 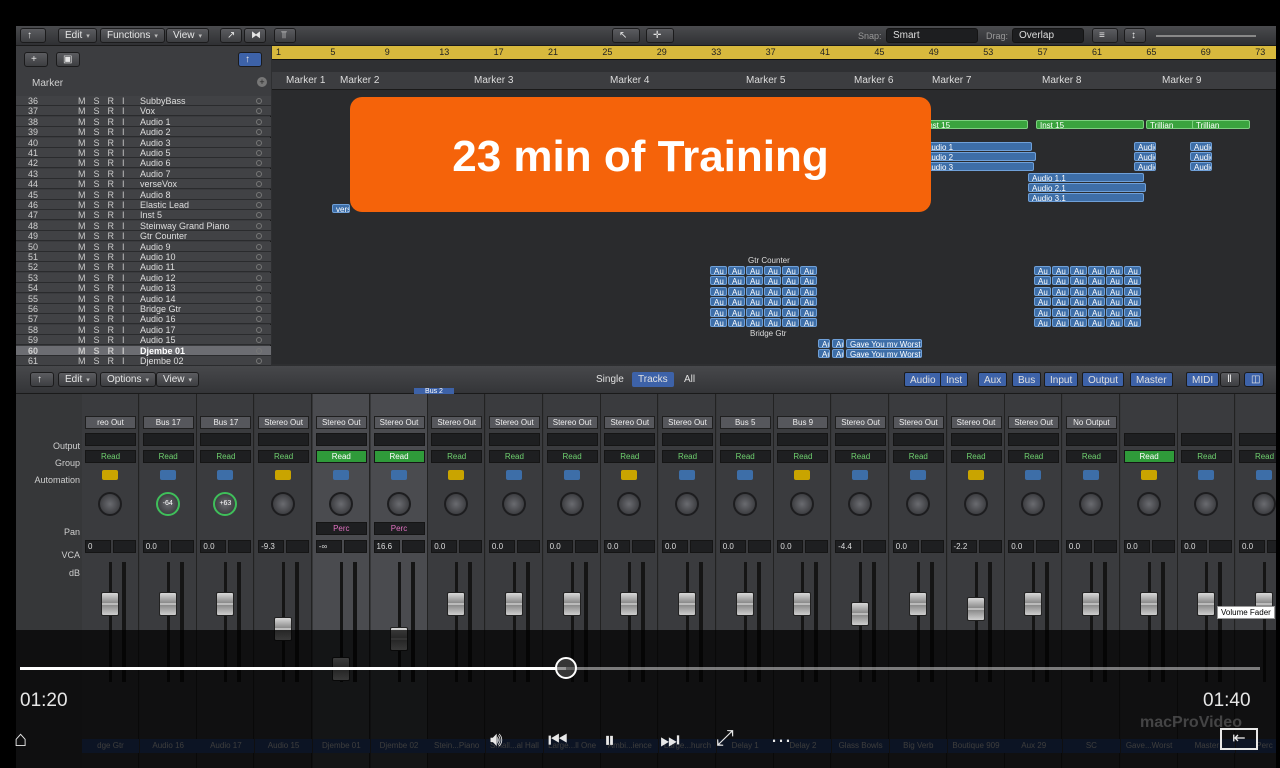 What do you see at coordinates (399, 528) in the screenshot?
I see `vca-slot: Perc` at bounding box center [399, 528].